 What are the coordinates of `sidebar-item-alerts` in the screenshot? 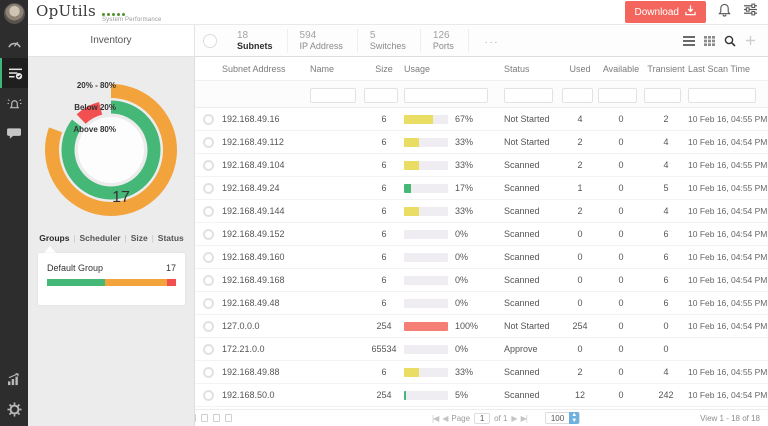 It's located at (14, 103).